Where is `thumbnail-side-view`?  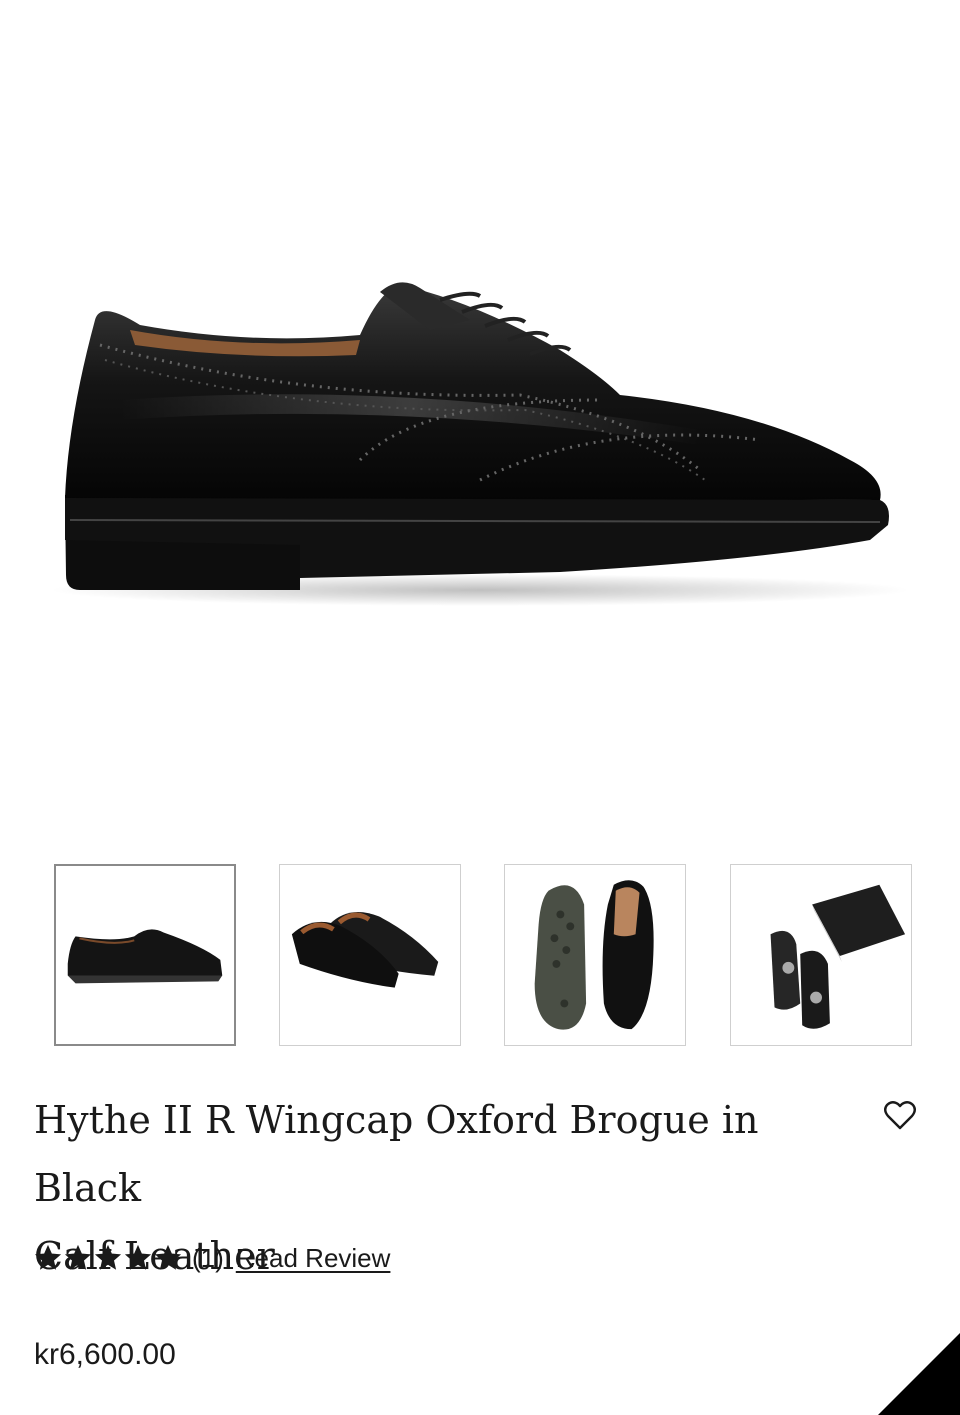 thumbnail-side-view is located at coordinates (145, 955).